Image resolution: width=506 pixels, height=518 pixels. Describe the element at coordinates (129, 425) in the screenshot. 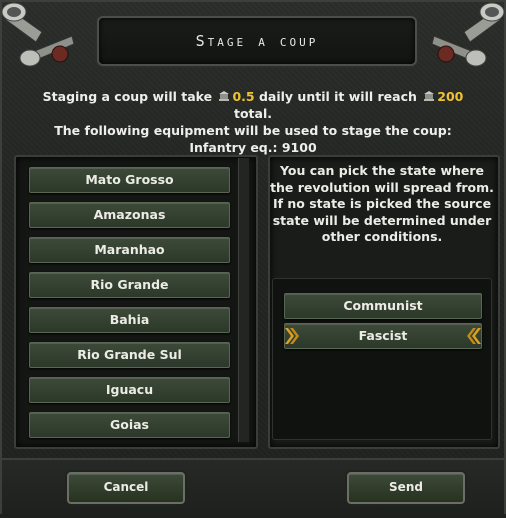

I see `state-item-goias: Goias` at that location.